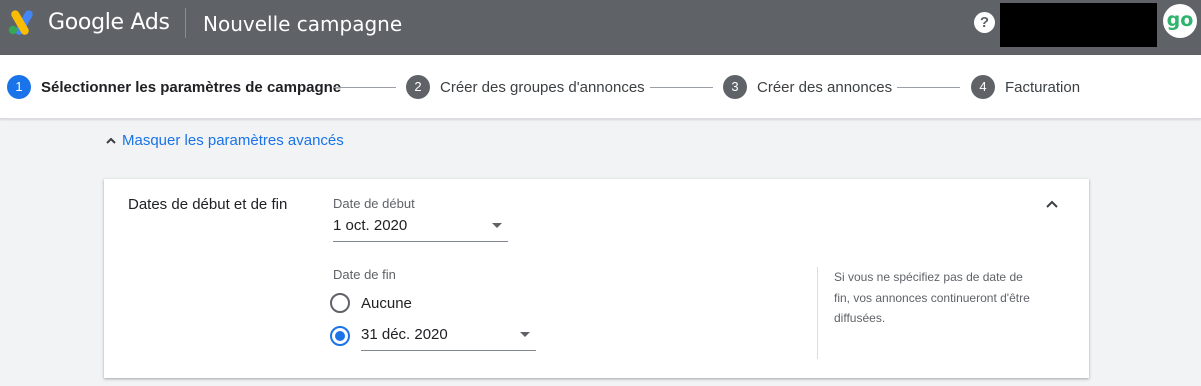 Image resolution: width=1201 pixels, height=386 pixels. Describe the element at coordinates (111, 140) in the screenshot. I see `chevron-up-icon` at that location.